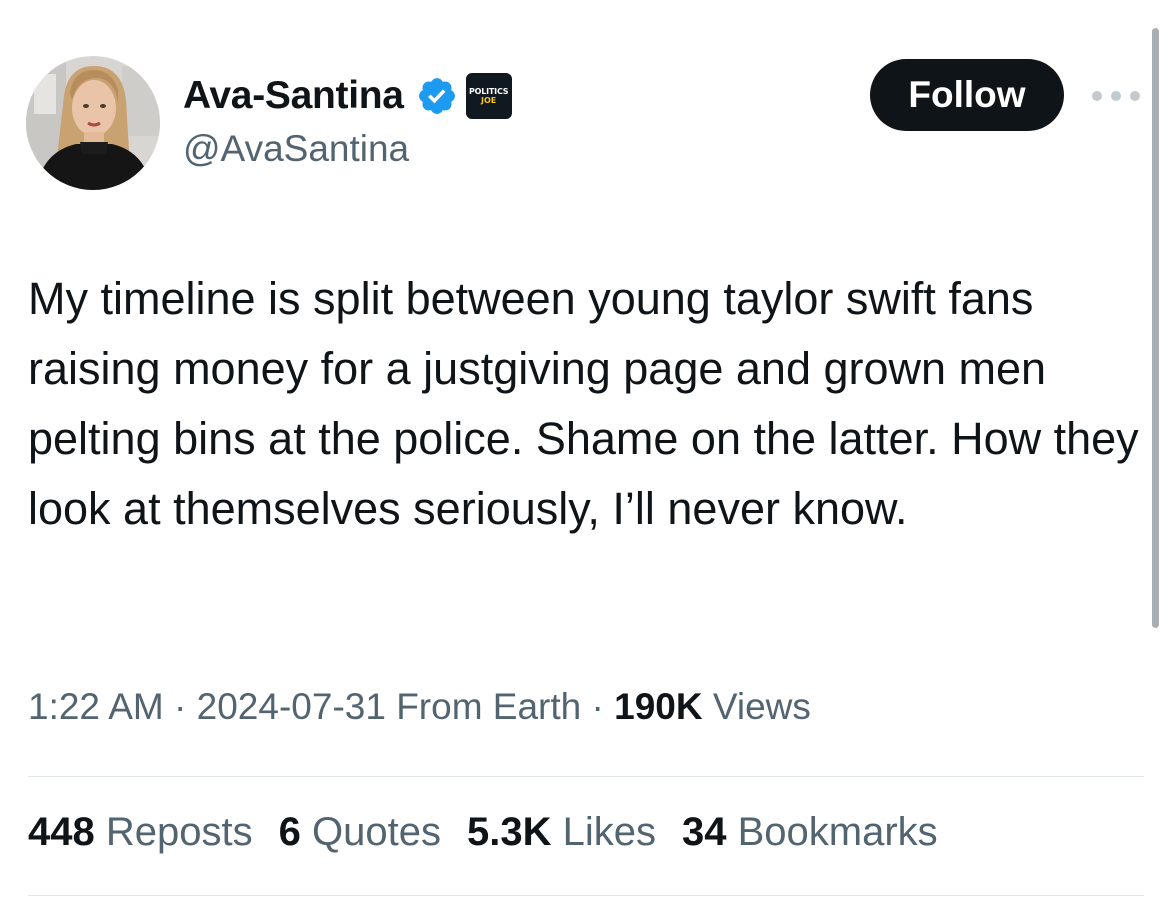 This screenshot has width=1170, height=918. I want to click on tweet-date: 2024-07-31, so click(291, 706).